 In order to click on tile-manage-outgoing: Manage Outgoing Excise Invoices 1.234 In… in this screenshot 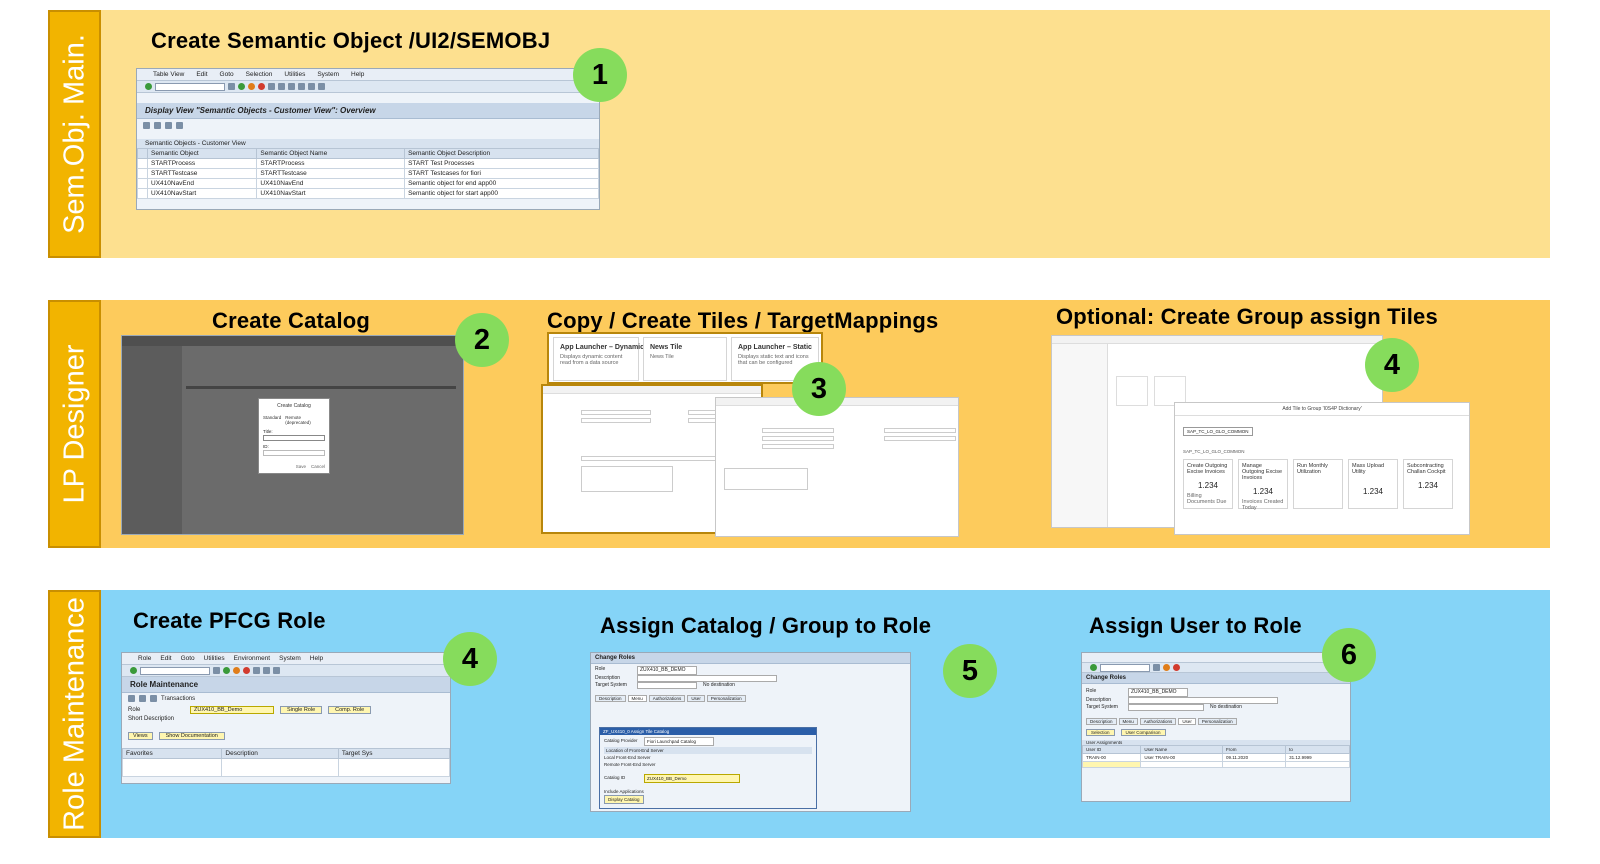, I will do `click(1263, 485)`.